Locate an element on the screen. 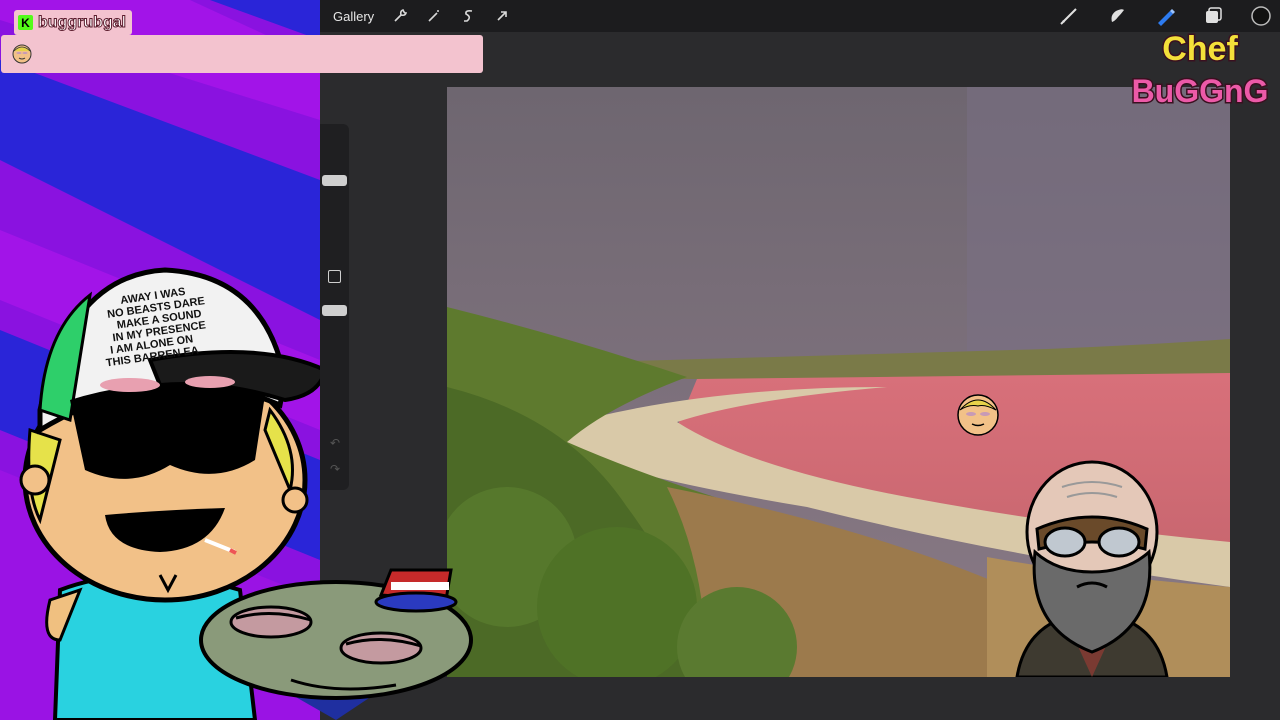 The width and height of the screenshot is (1280, 720). frog-uncle-sam-character is located at coordinates (336, 644).